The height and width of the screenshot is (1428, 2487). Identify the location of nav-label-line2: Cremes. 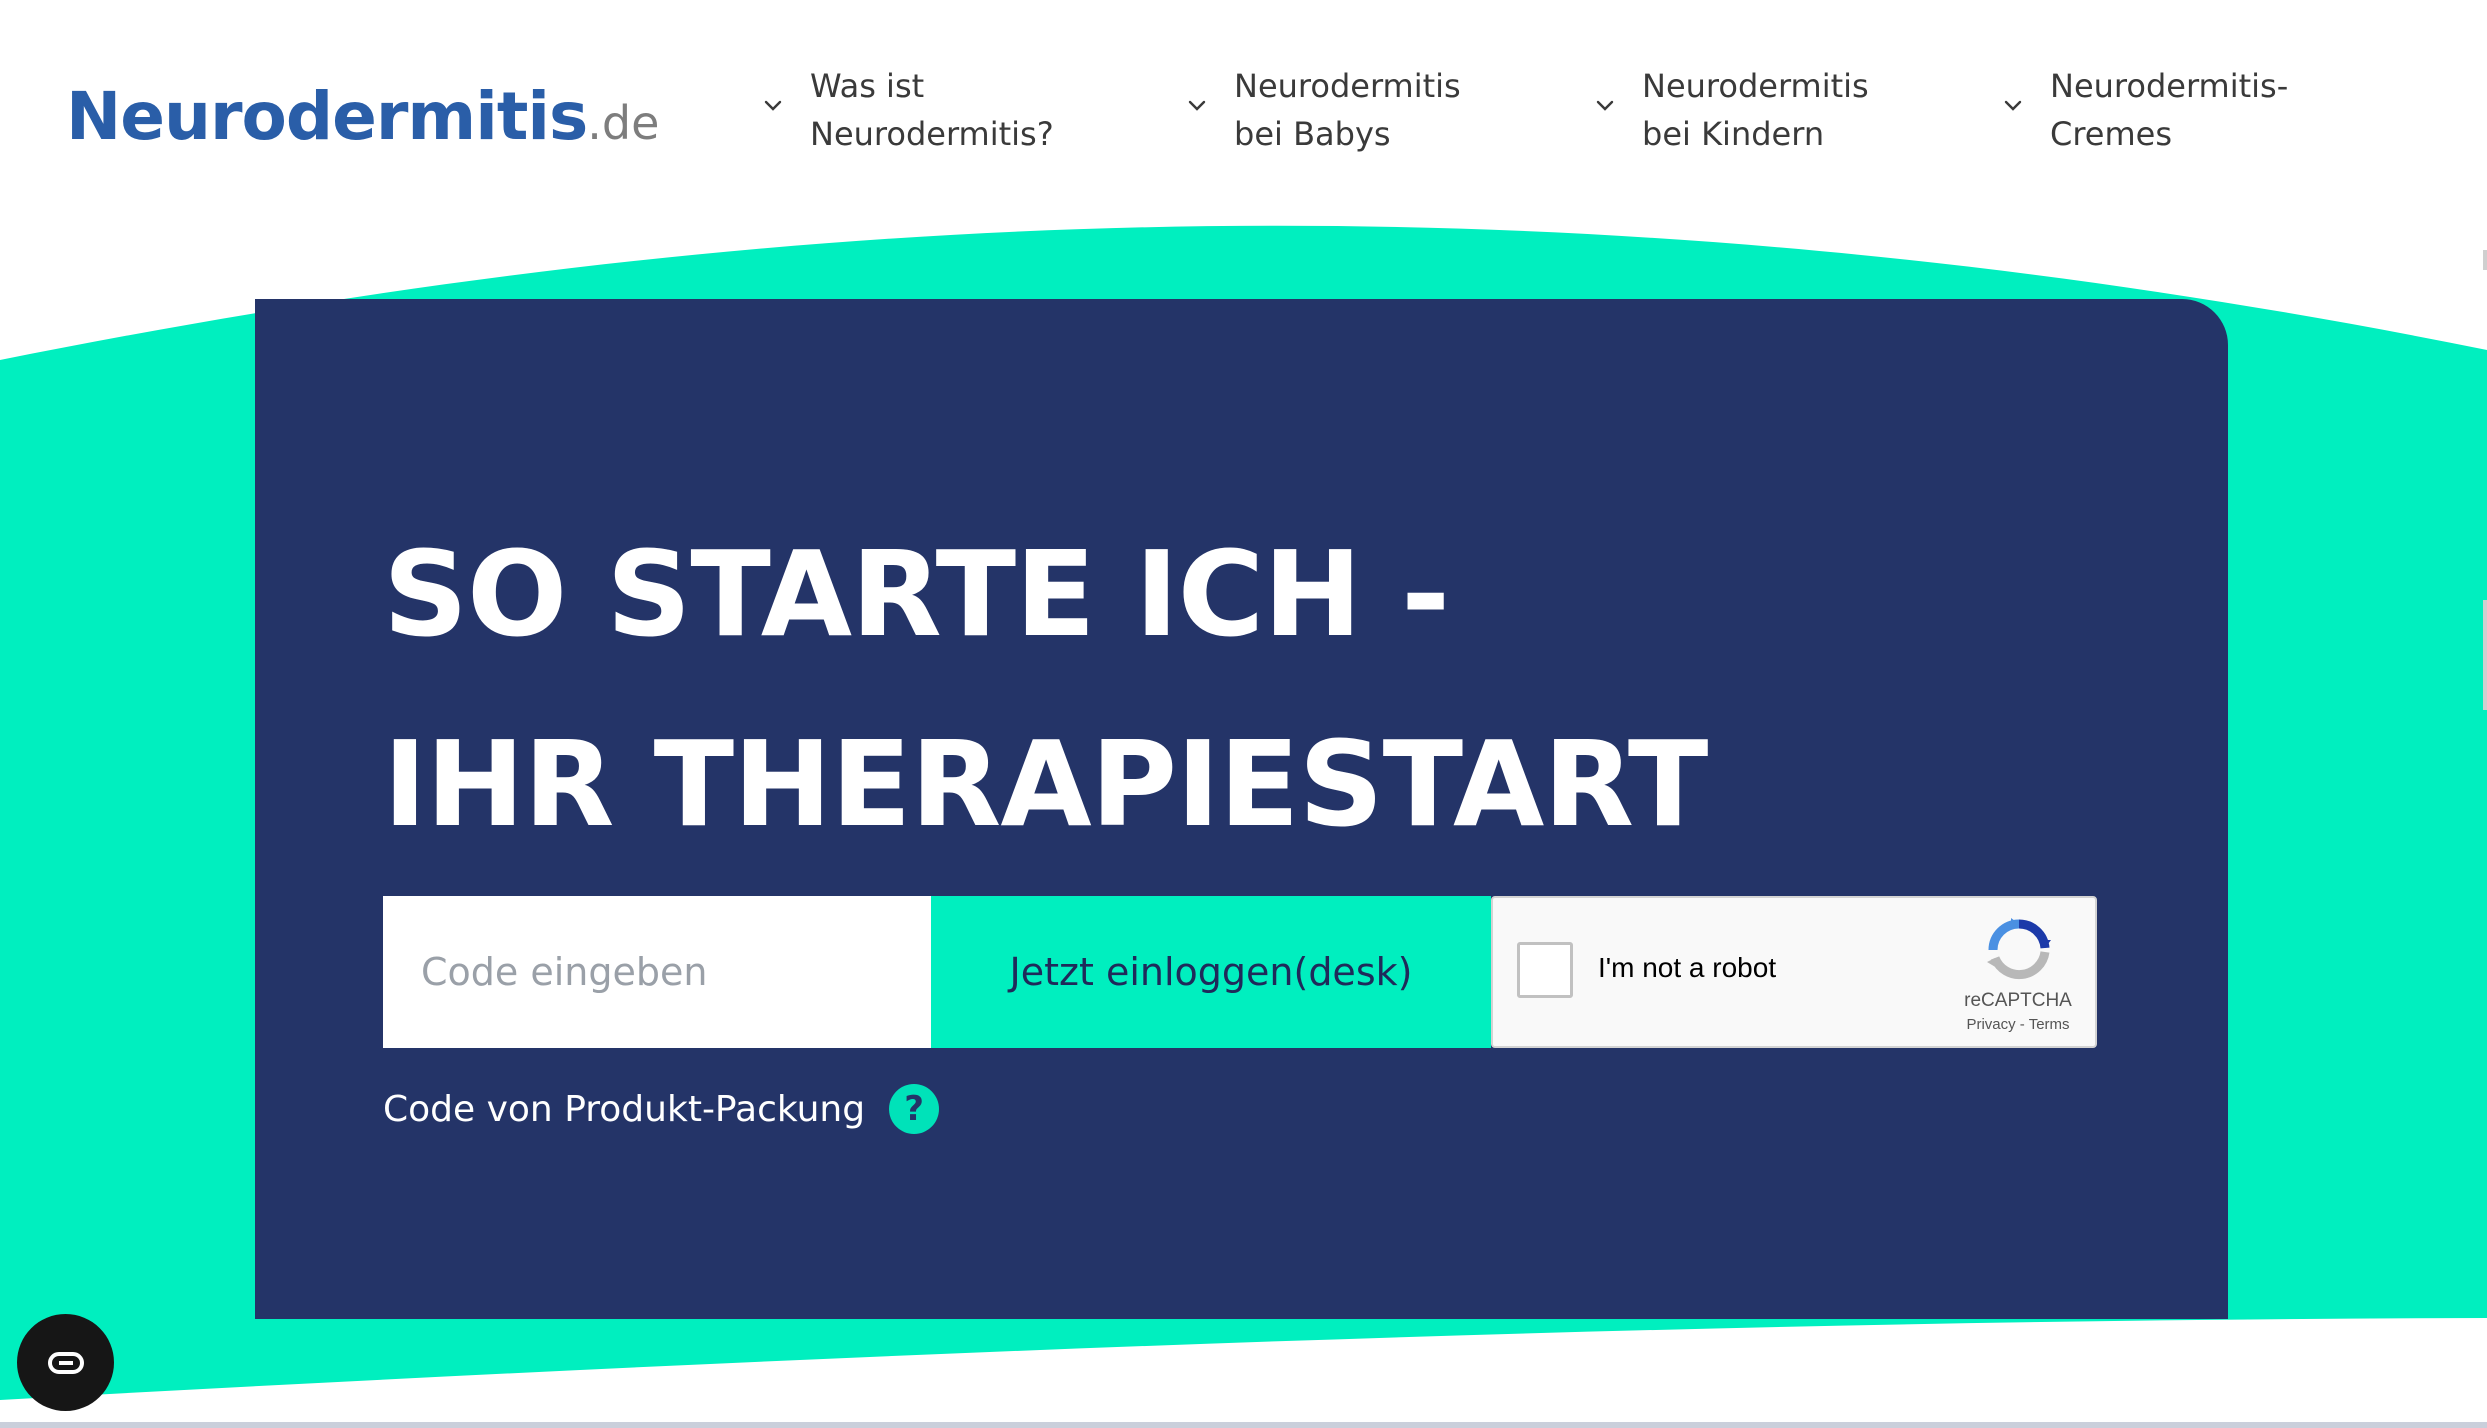
(2111, 134).